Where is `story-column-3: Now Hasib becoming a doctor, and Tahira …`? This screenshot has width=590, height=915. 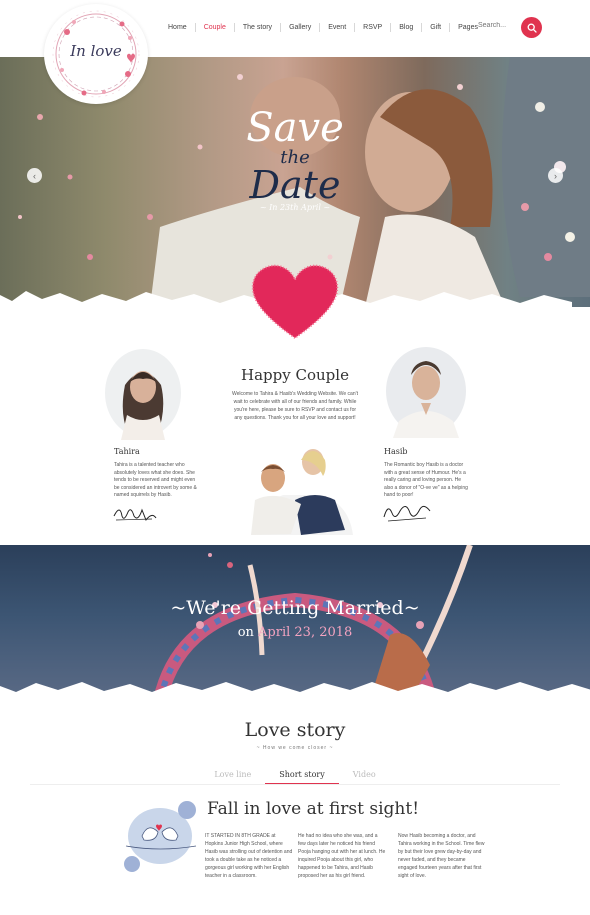
story-column-3: Now Hasib becoming a doctor, and Tahira … is located at coordinates (441, 856).